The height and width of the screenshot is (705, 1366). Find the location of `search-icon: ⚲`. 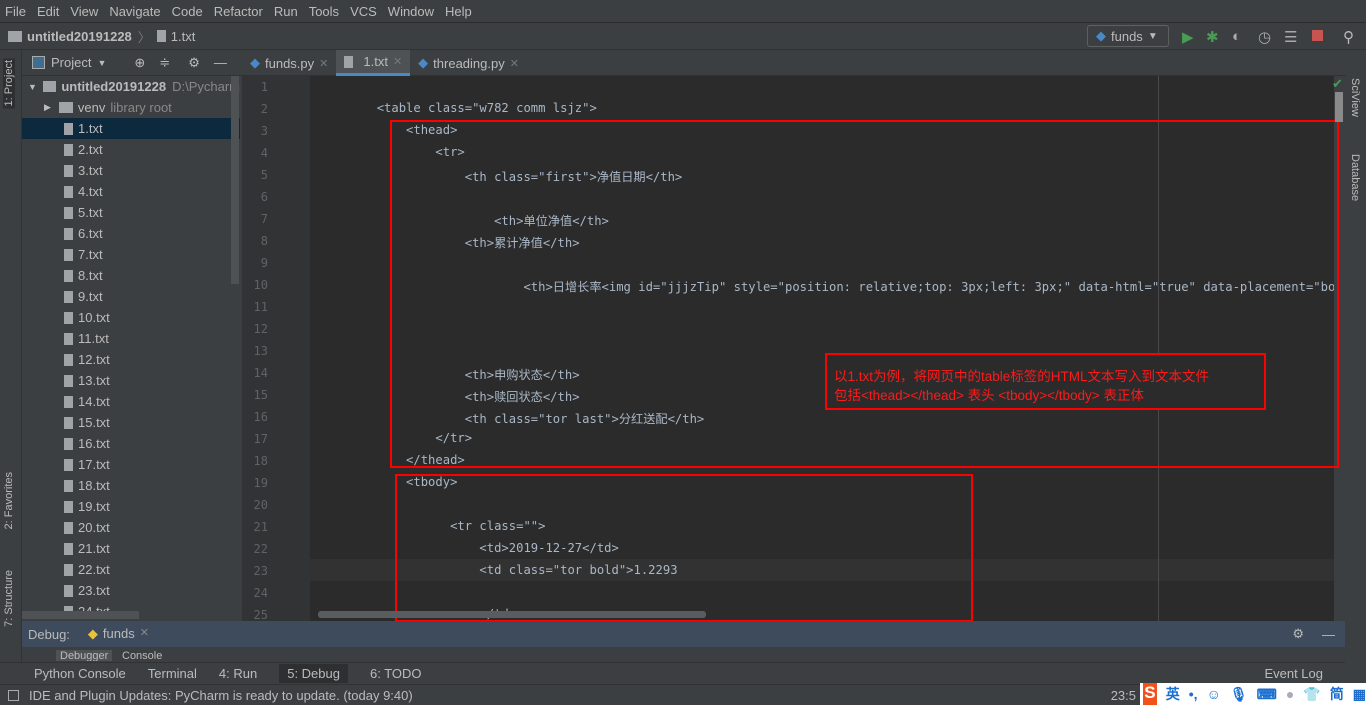

search-icon: ⚲ is located at coordinates (1348, 37).